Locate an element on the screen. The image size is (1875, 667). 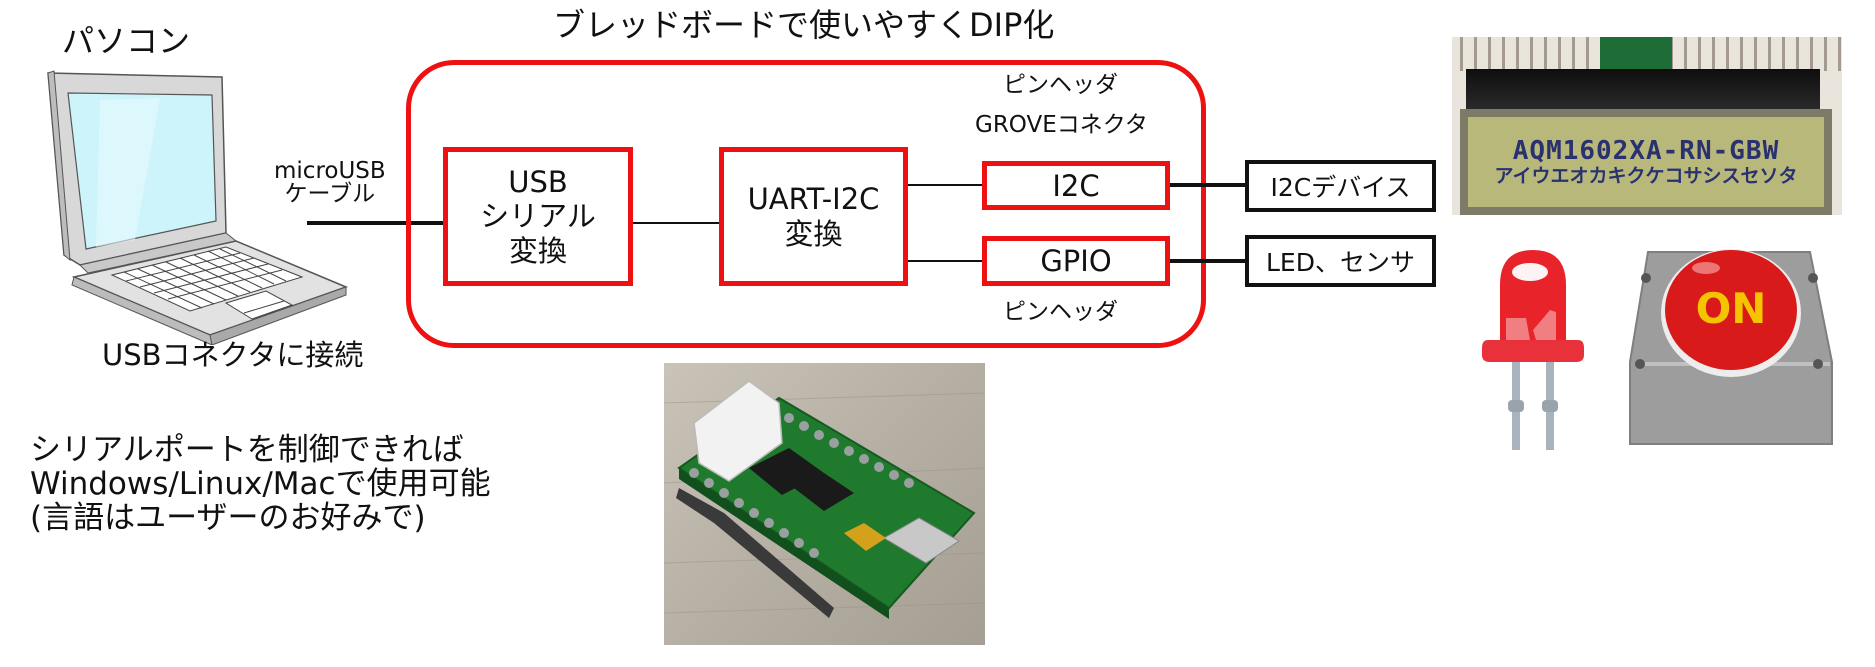
dip-board-illustration is located at coordinates (824, 499).